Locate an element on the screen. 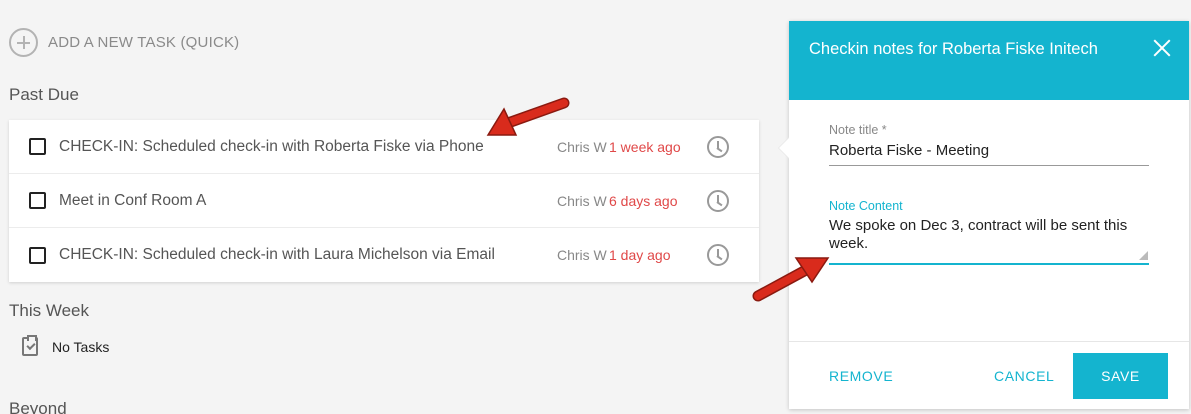 The width and height of the screenshot is (1191, 414). task-due: 6 days ago is located at coordinates (643, 200).